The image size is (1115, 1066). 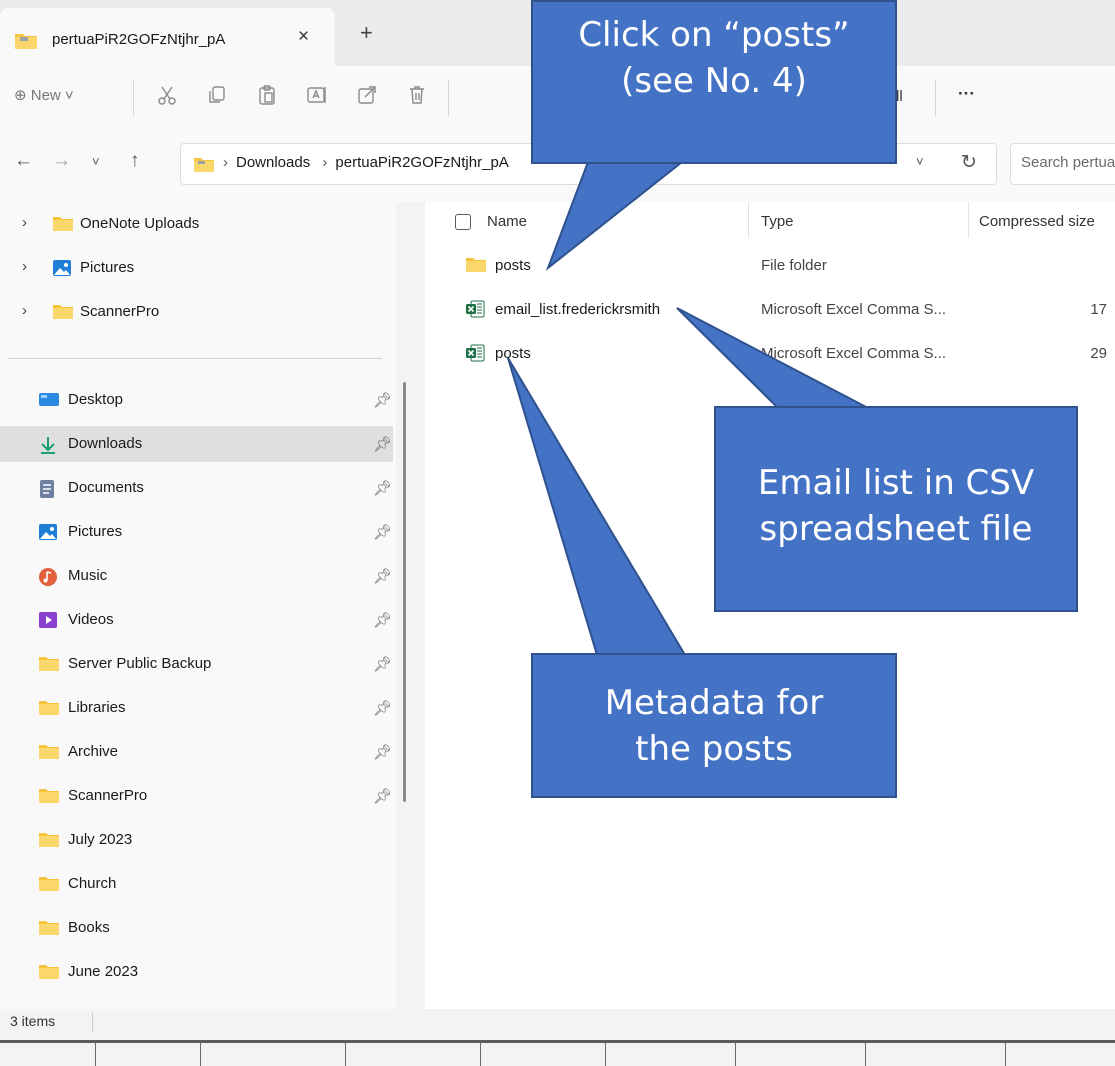 I want to click on sidebar-item-pictures: › Pictures, so click(x=196, y=268).